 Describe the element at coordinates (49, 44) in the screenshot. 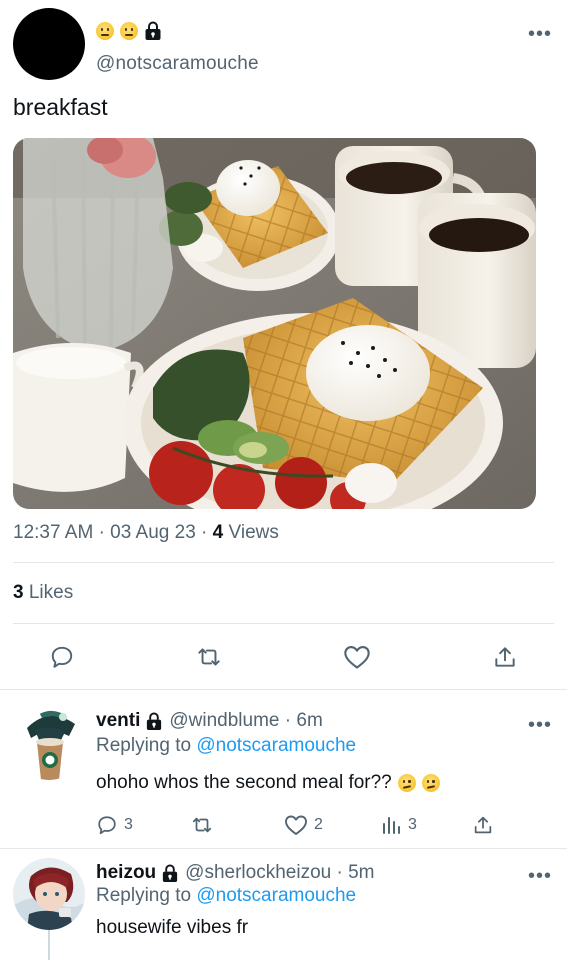

I see `author-avatar` at that location.